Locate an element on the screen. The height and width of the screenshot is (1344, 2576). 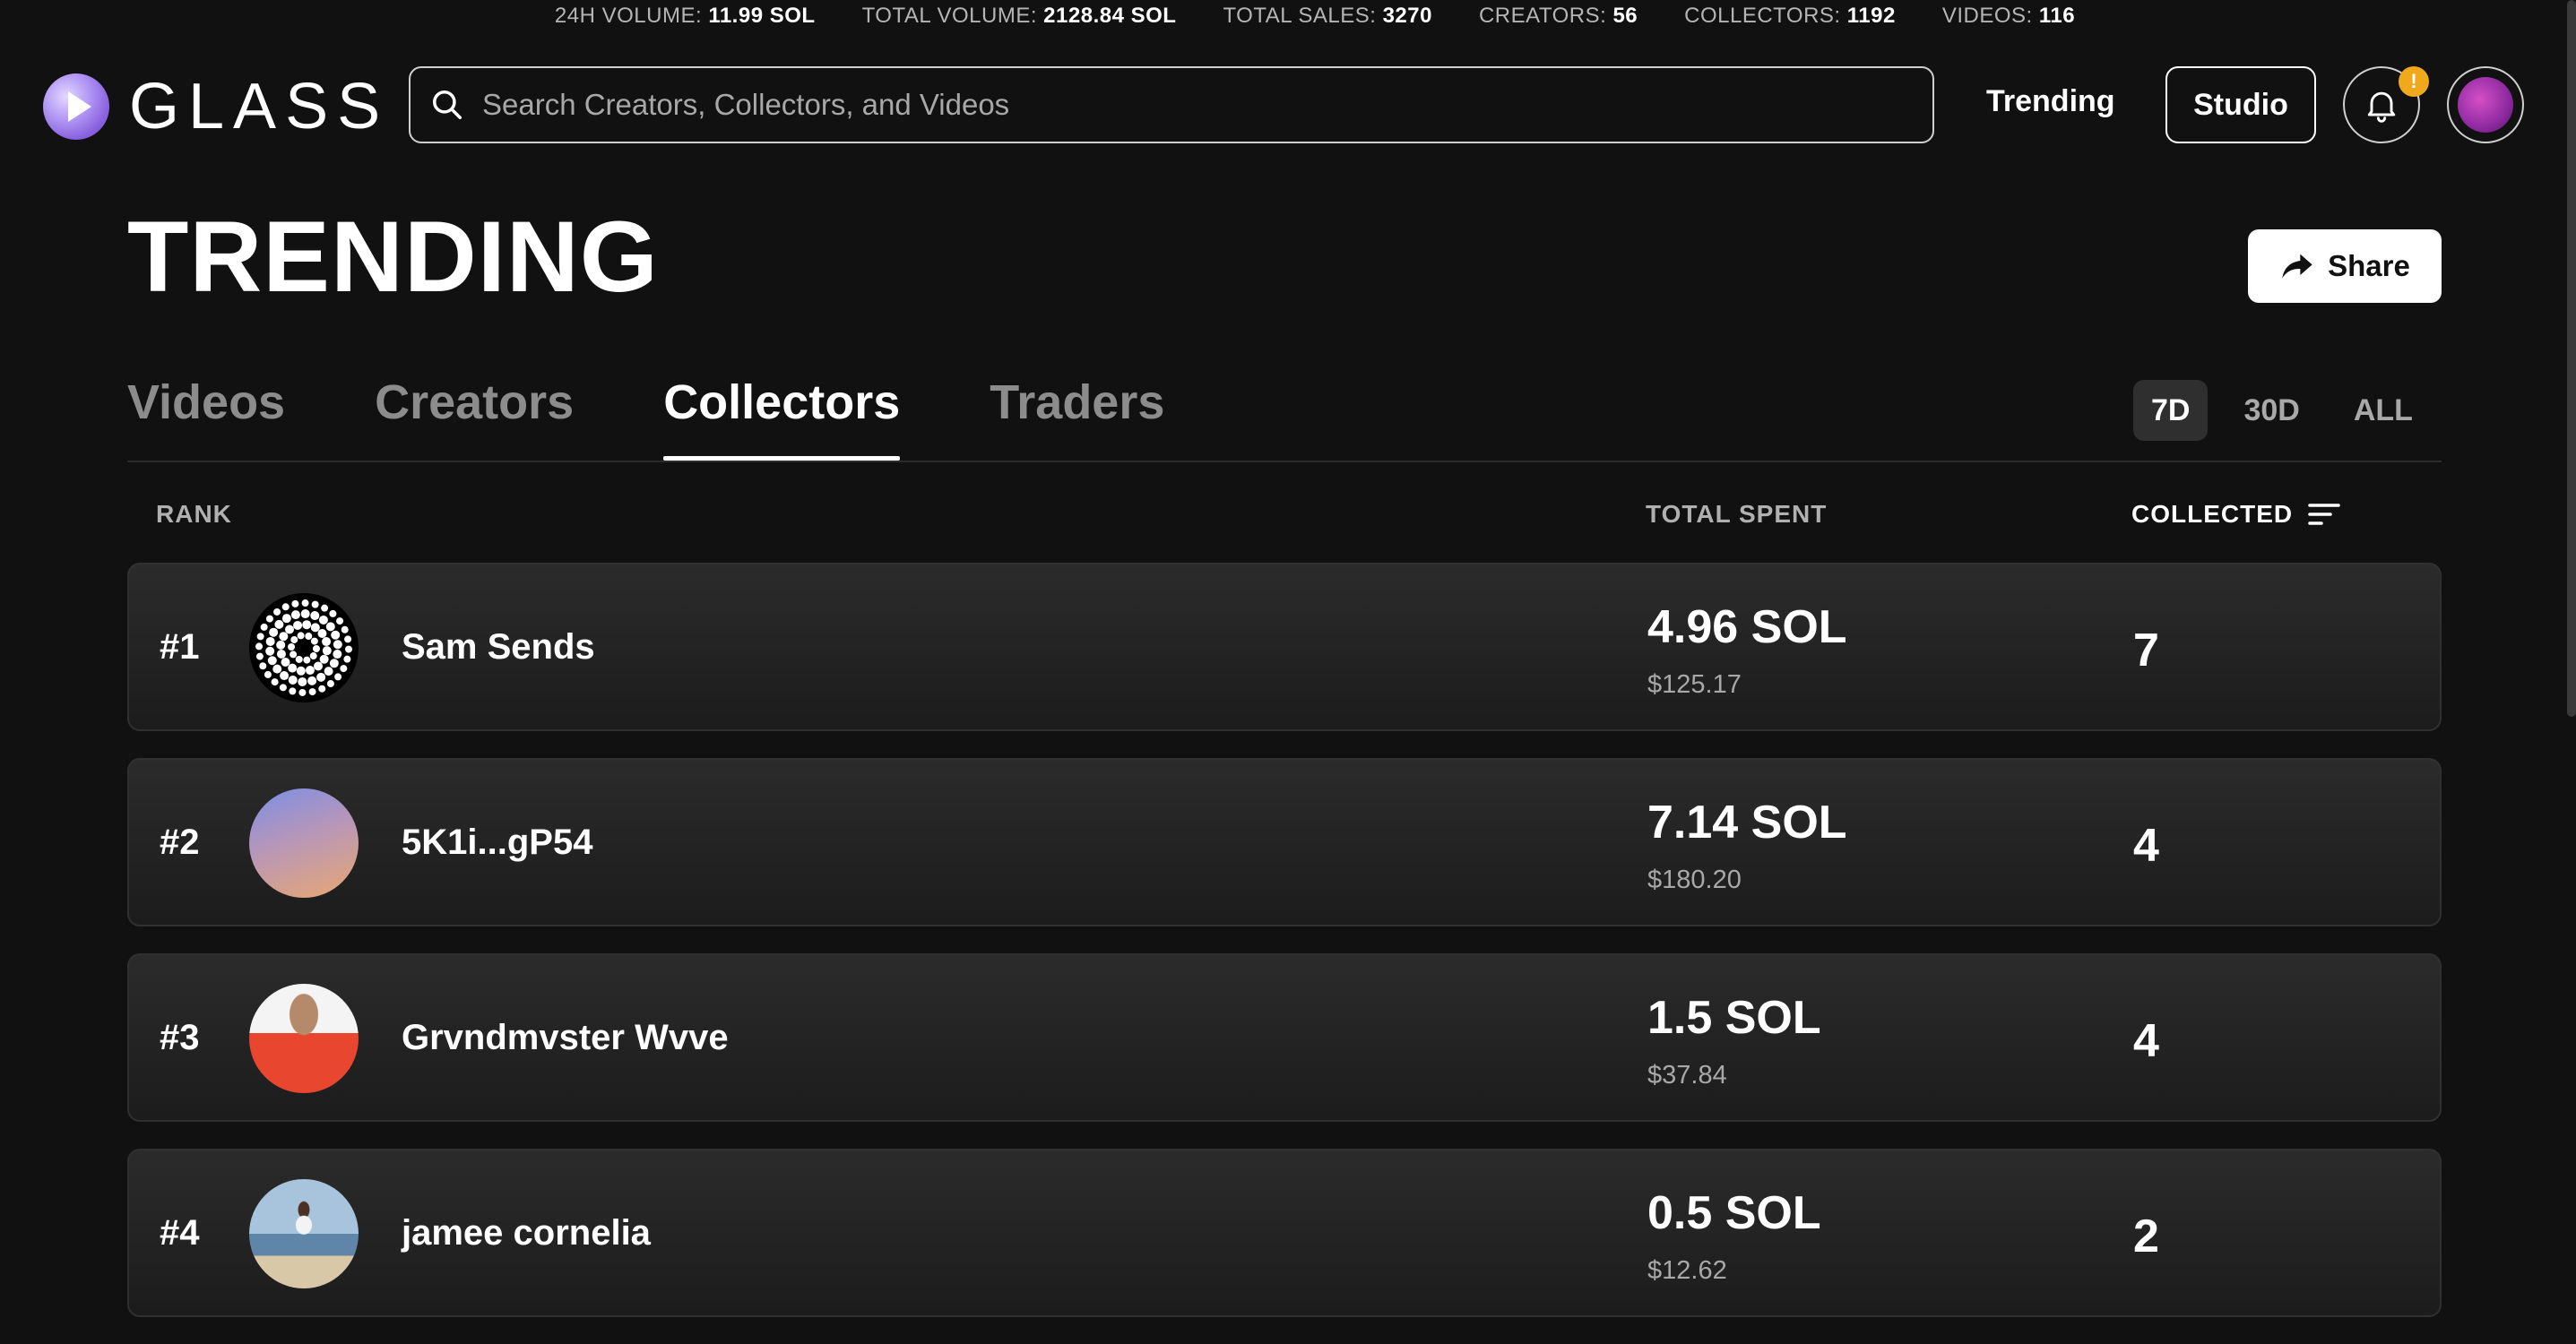
stat-24h-volume: 24H VOLUME: 11.99 SOL is located at coordinates (685, 16).